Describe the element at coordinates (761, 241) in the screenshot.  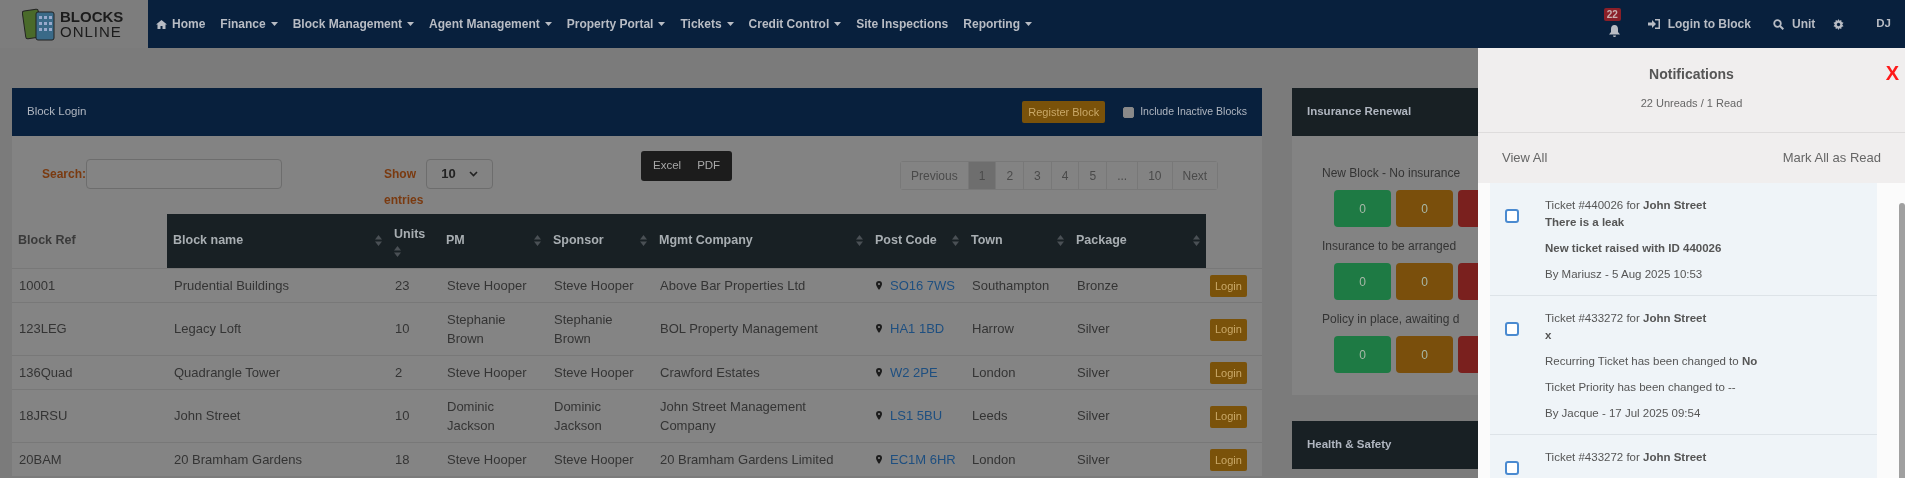
I see `column-header: Mgmt Company` at that location.